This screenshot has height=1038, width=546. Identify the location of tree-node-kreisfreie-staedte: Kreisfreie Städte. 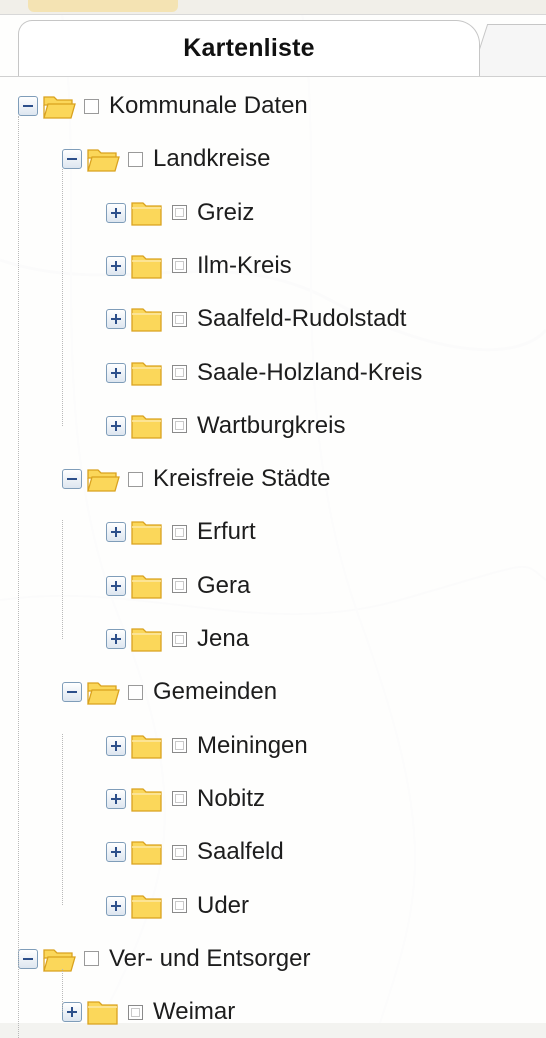
(196, 479).